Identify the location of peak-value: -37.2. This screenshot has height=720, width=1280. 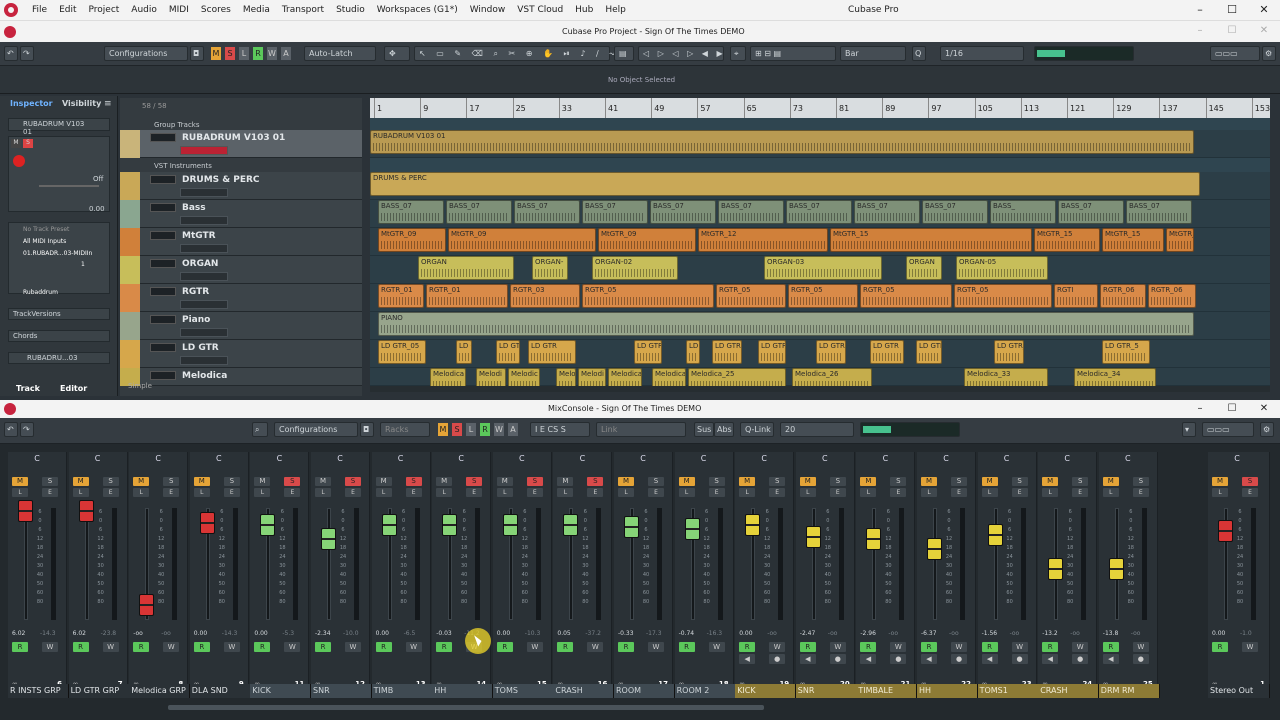
(593, 633).